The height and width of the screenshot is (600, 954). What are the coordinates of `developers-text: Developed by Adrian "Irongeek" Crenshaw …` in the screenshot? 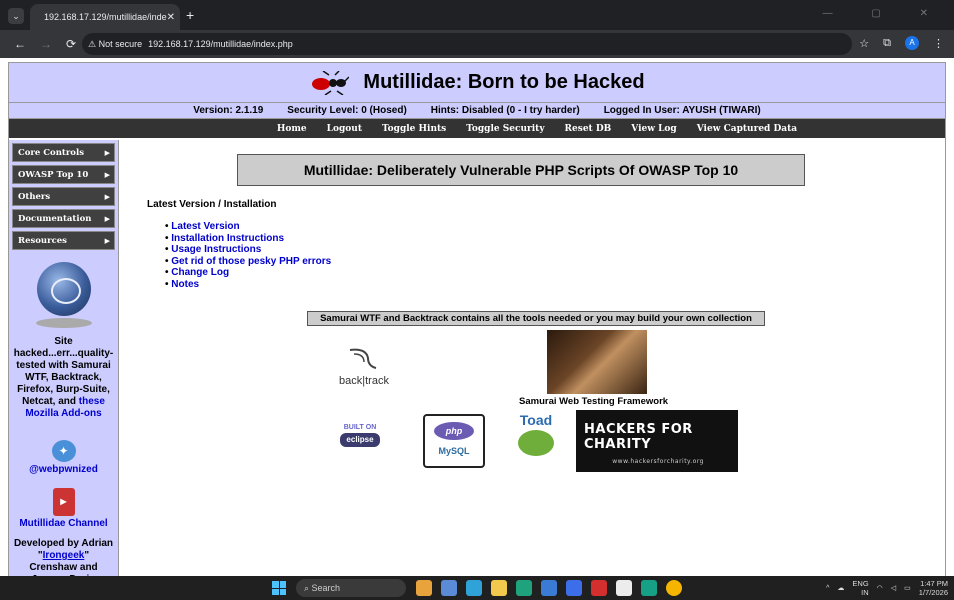 It's located at (63, 557).